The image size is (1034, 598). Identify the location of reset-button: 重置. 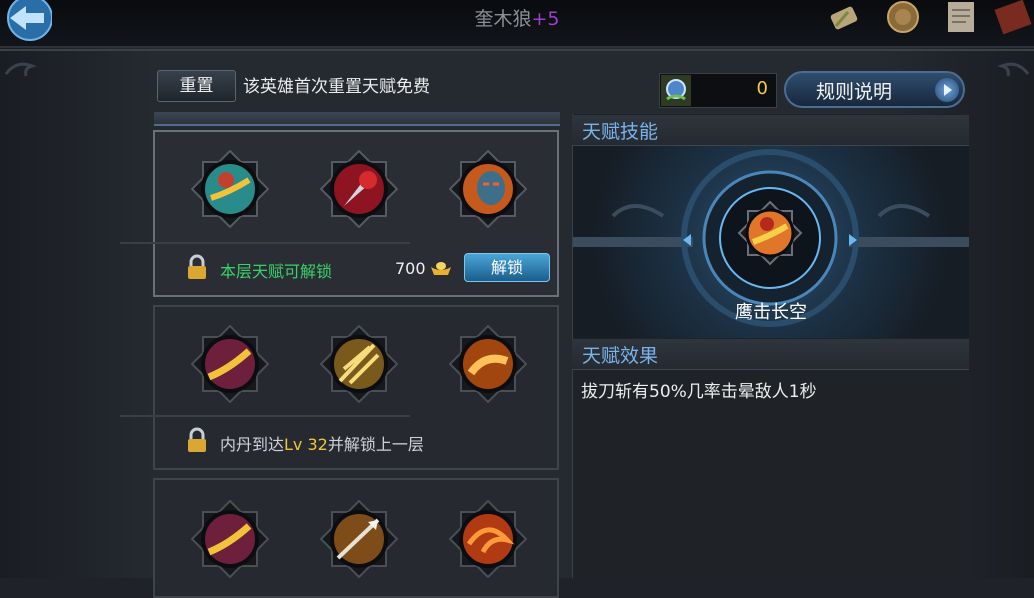
(196, 86).